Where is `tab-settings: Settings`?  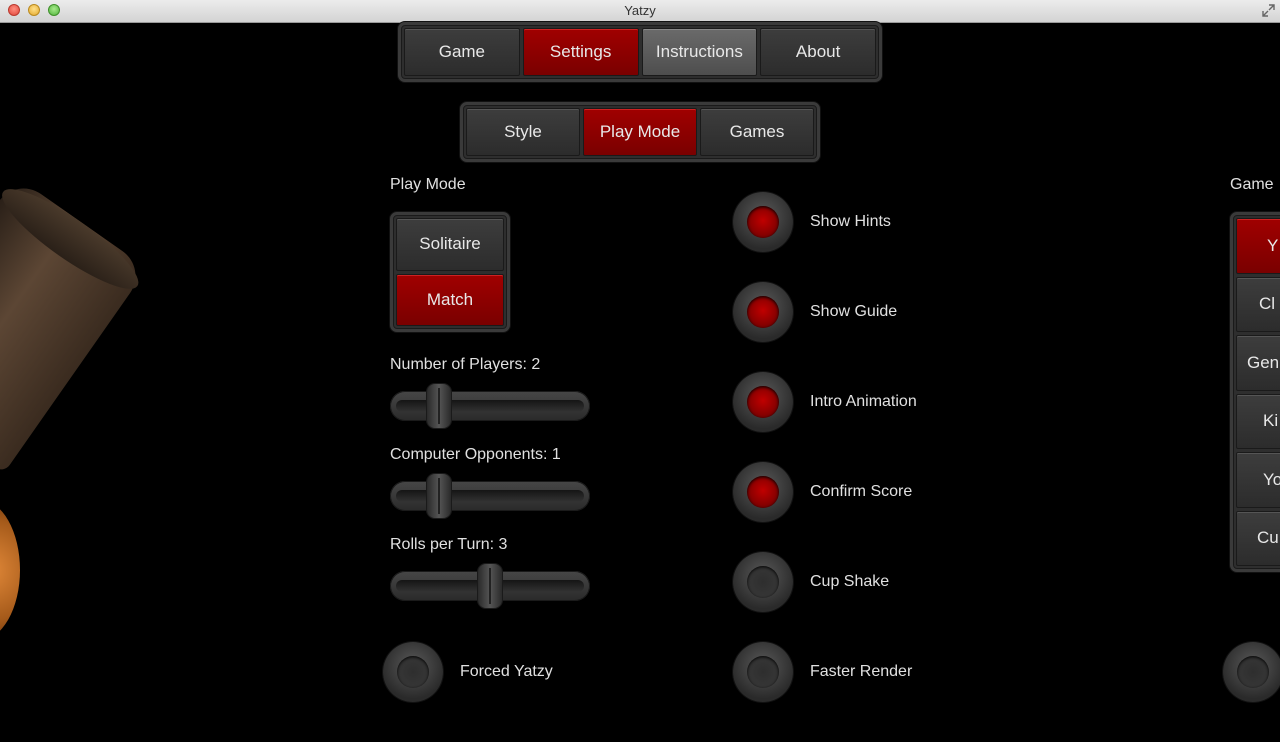 tab-settings: Settings is located at coordinates (580, 52).